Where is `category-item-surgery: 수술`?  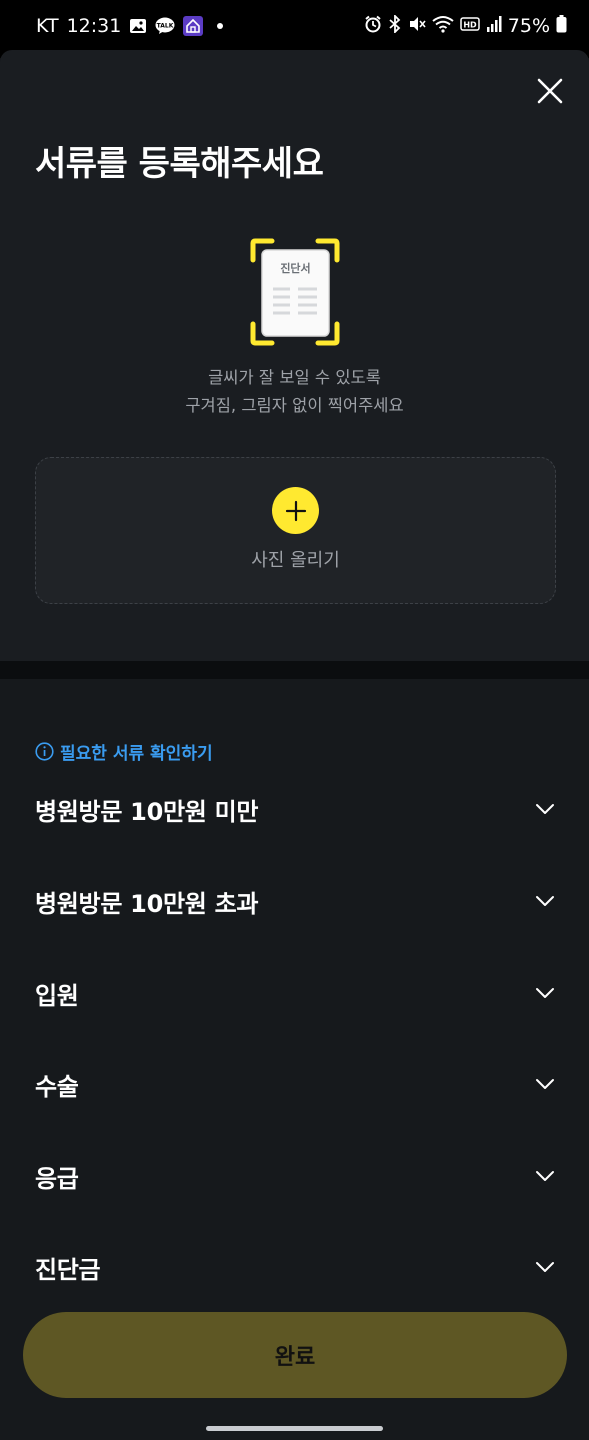 category-item-surgery: 수술 is located at coordinates (295, 1084).